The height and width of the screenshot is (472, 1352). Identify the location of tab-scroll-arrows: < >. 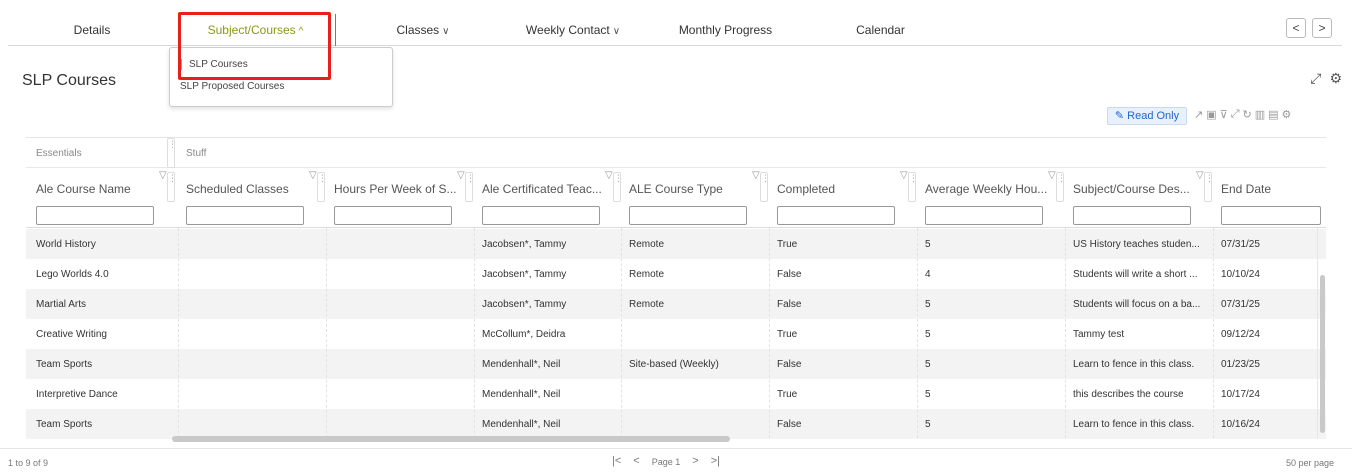
(1309, 28).